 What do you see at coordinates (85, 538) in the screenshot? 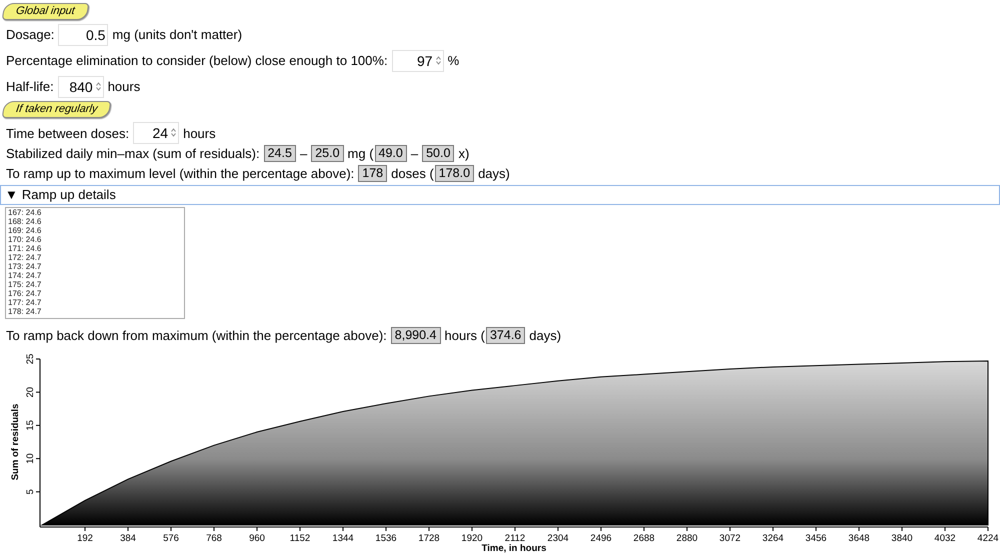
I see `tick-label: 192` at bounding box center [85, 538].